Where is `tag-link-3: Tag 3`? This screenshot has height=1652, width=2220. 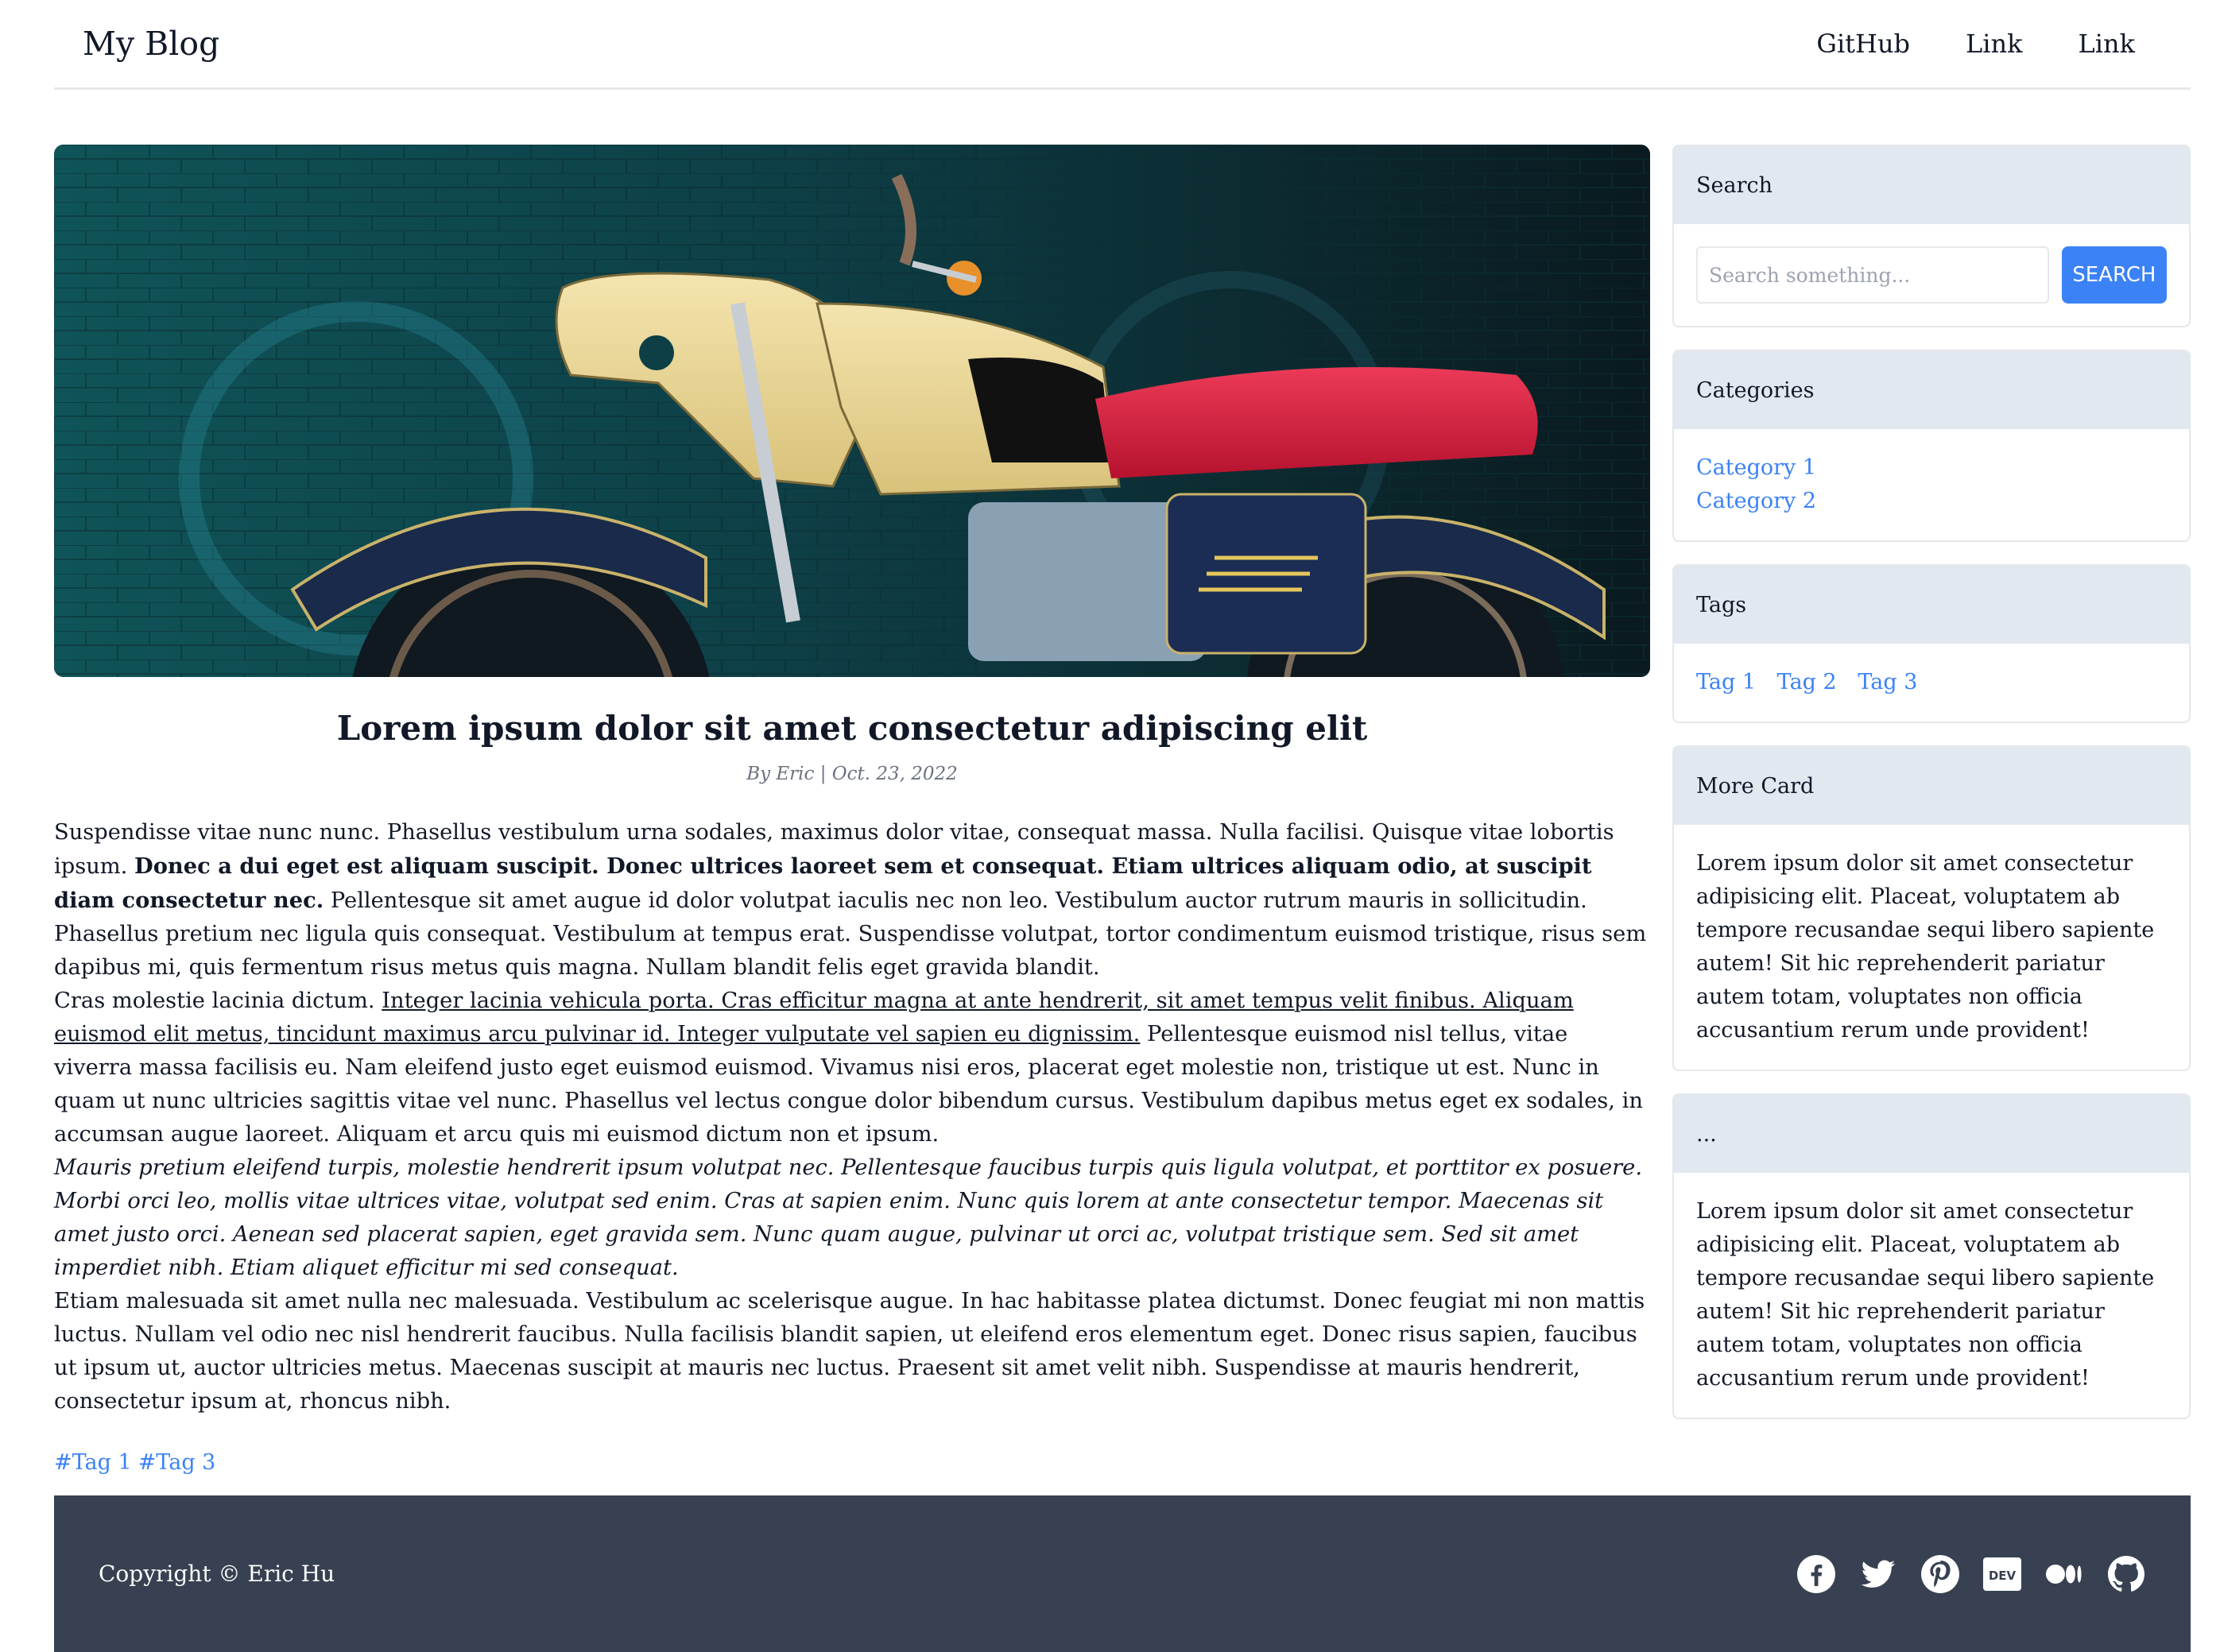 tag-link-3: Tag 3 is located at coordinates (1887, 682).